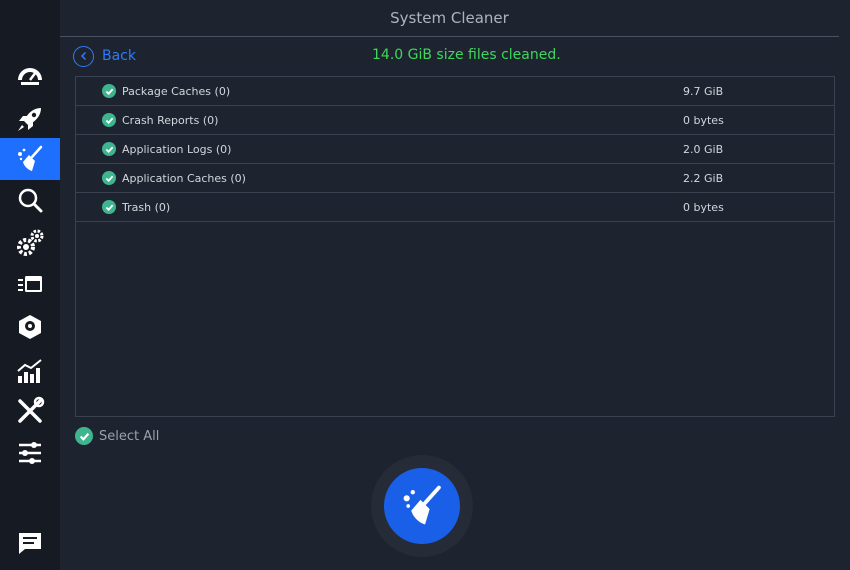 The height and width of the screenshot is (570, 850). I want to click on list-item: Application Logs (0) 2.0 GiB, so click(455, 149).